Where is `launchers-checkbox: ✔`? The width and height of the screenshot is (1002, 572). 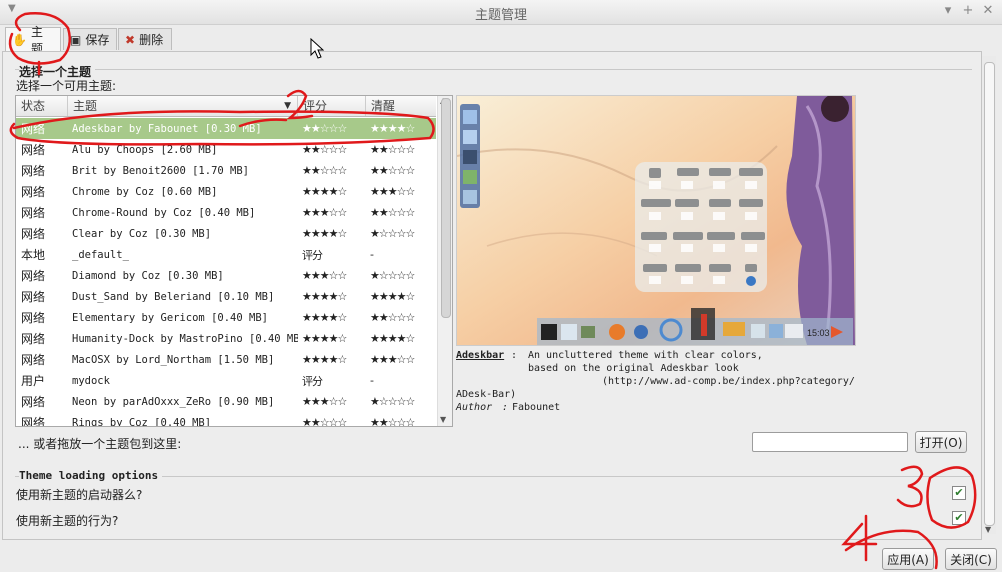 launchers-checkbox: ✔ is located at coordinates (959, 493).